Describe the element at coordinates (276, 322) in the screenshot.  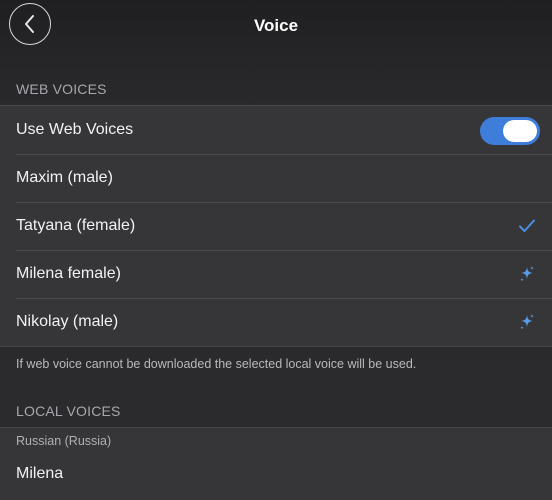
I see `voice-row-nikolay: Nikolay (male)` at that location.